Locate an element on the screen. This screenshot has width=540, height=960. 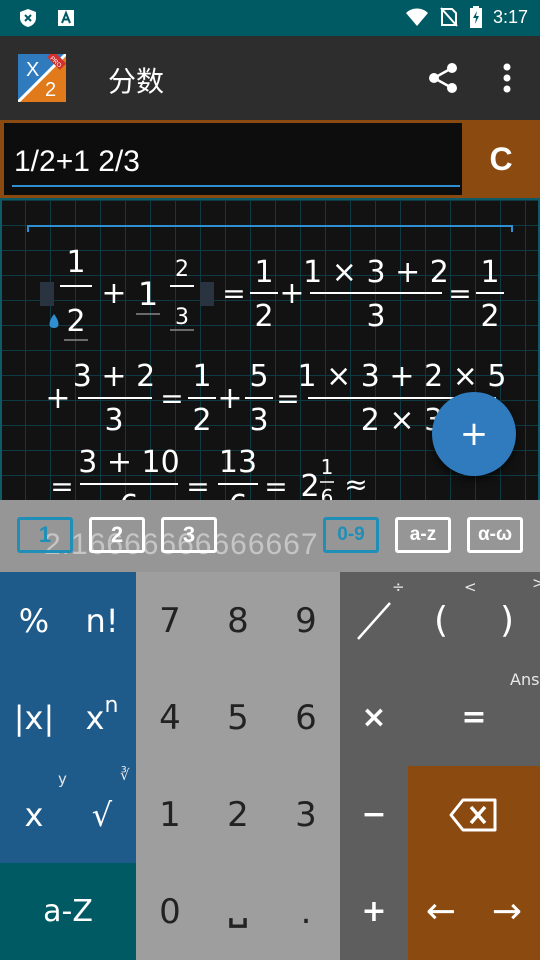
l3-whole: 2 is located at coordinates (309, 484).